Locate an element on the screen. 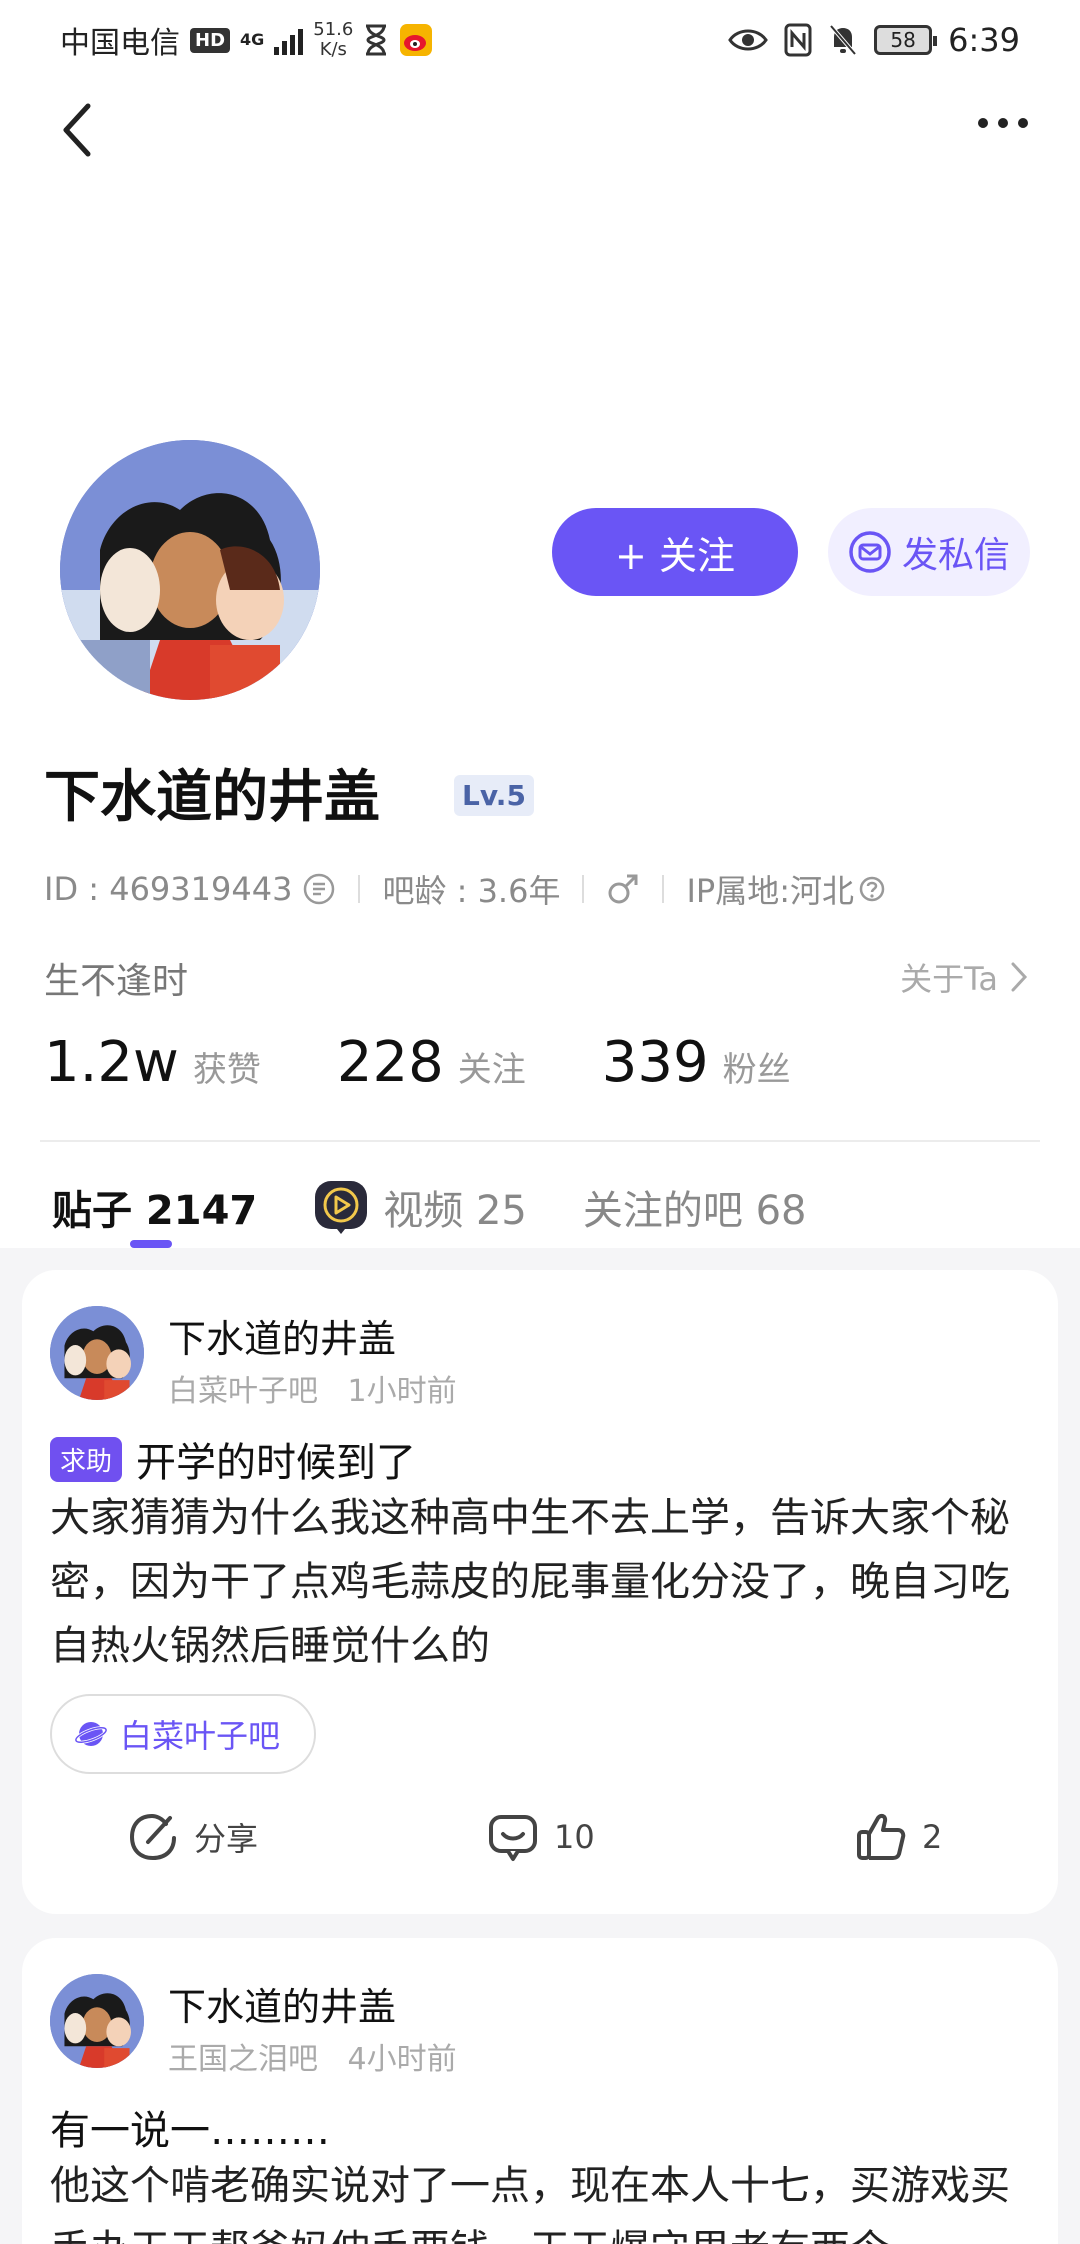  stat-number: 228 is located at coordinates (390, 1062).